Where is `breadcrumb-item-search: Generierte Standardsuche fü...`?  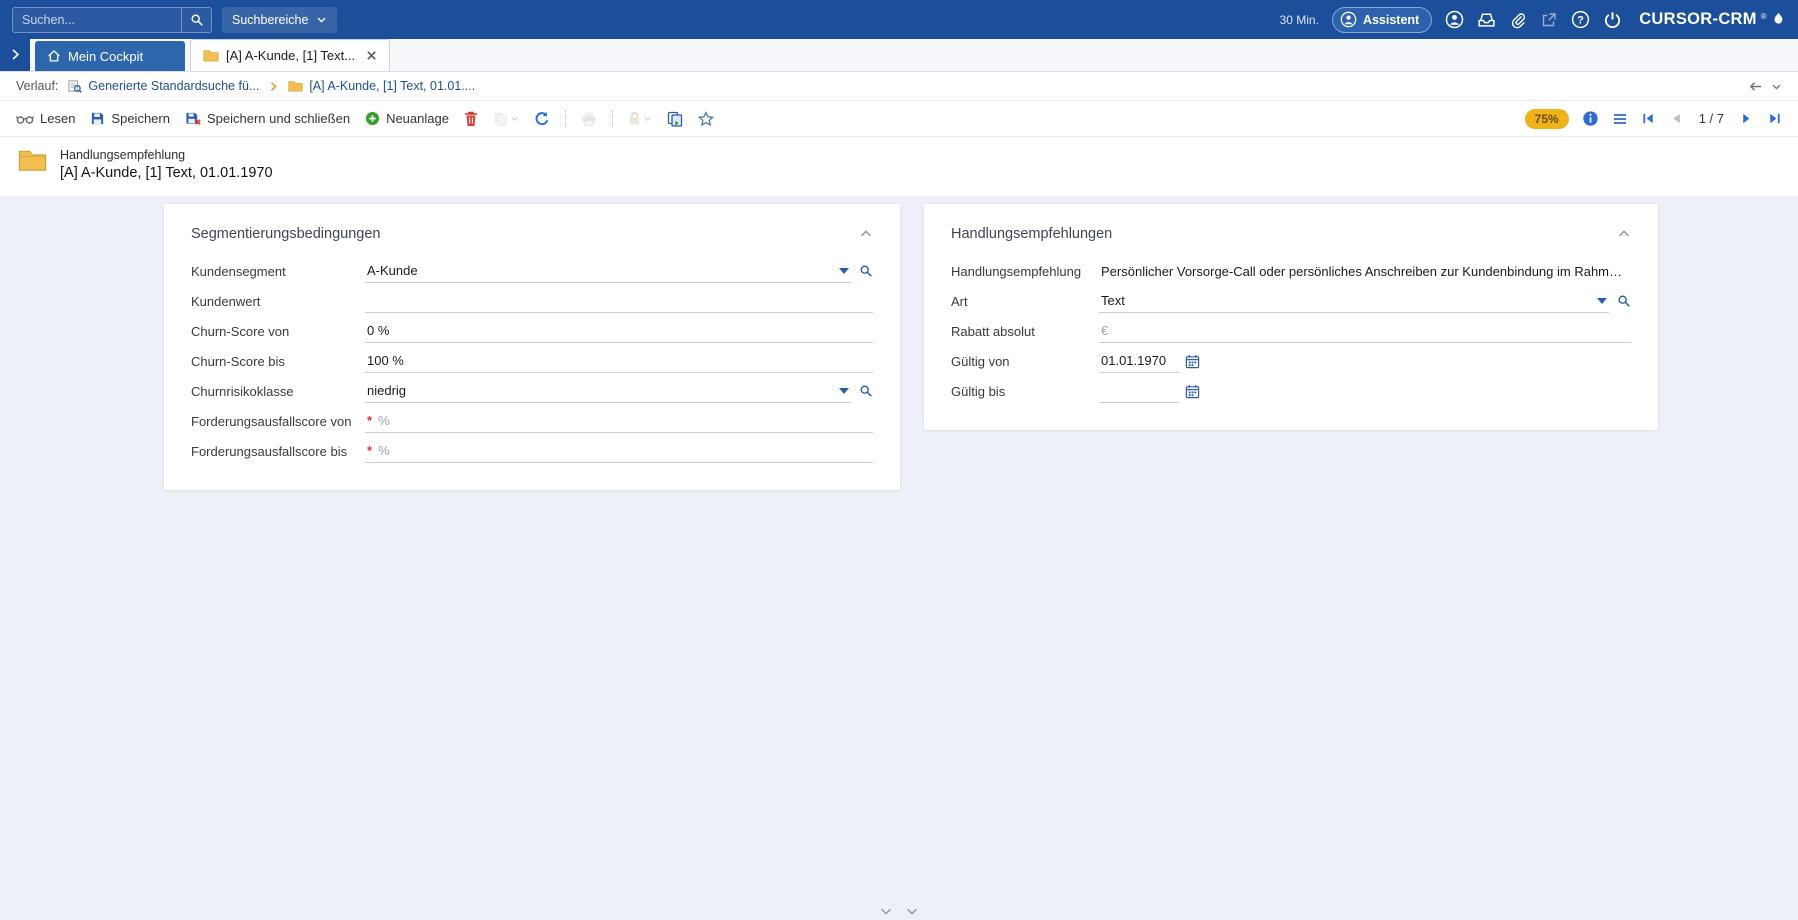 breadcrumb-item-search: Generierte Standardsuche fü... is located at coordinates (163, 86).